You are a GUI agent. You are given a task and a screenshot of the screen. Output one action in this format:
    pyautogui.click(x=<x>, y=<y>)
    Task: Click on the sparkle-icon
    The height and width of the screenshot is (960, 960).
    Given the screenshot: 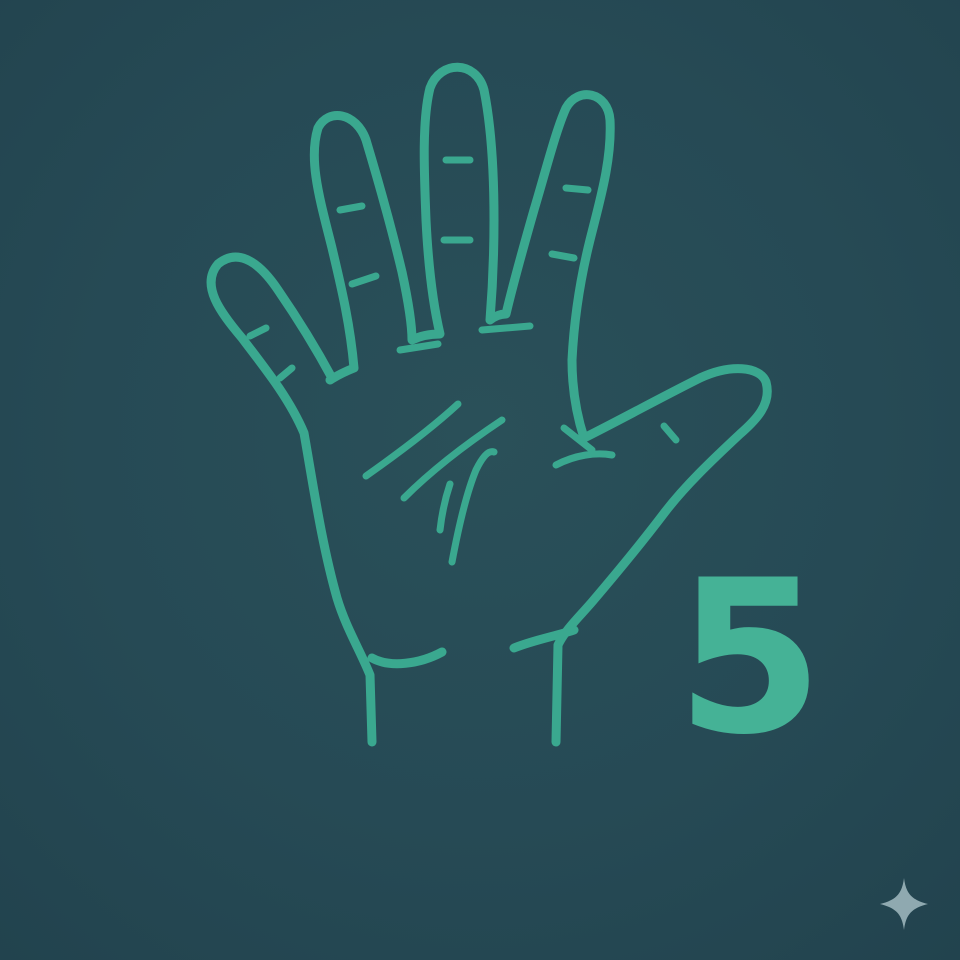 What is the action you would take?
    pyautogui.click(x=904, y=904)
    